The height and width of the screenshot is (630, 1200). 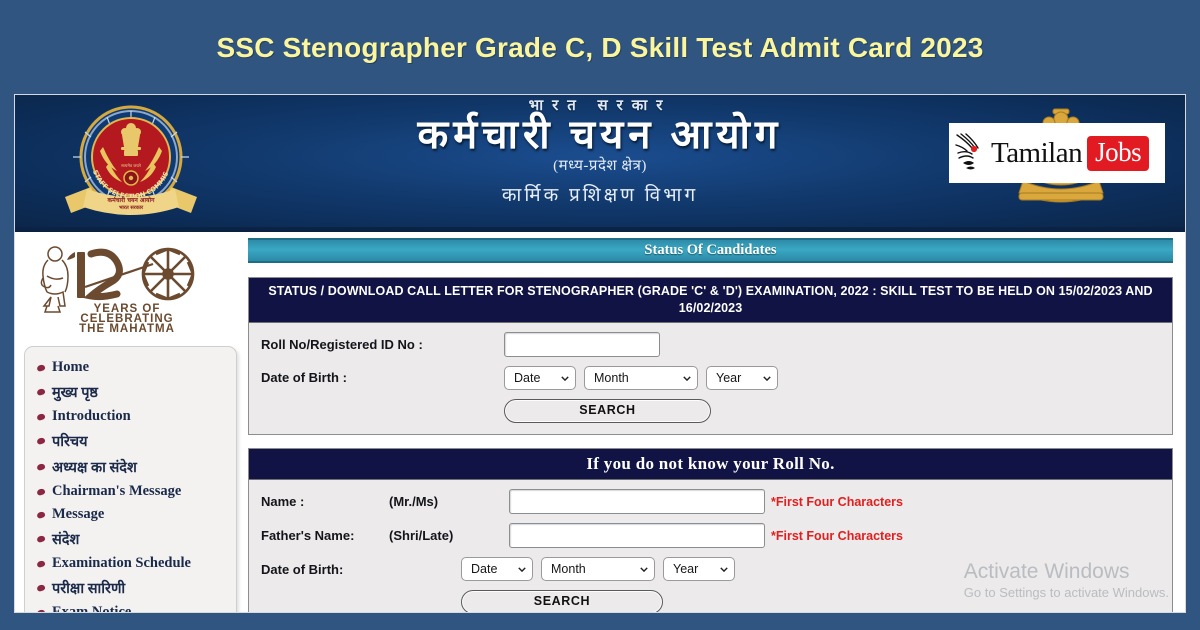 I want to click on sidebar-item-label: Introduction, so click(x=91, y=416).